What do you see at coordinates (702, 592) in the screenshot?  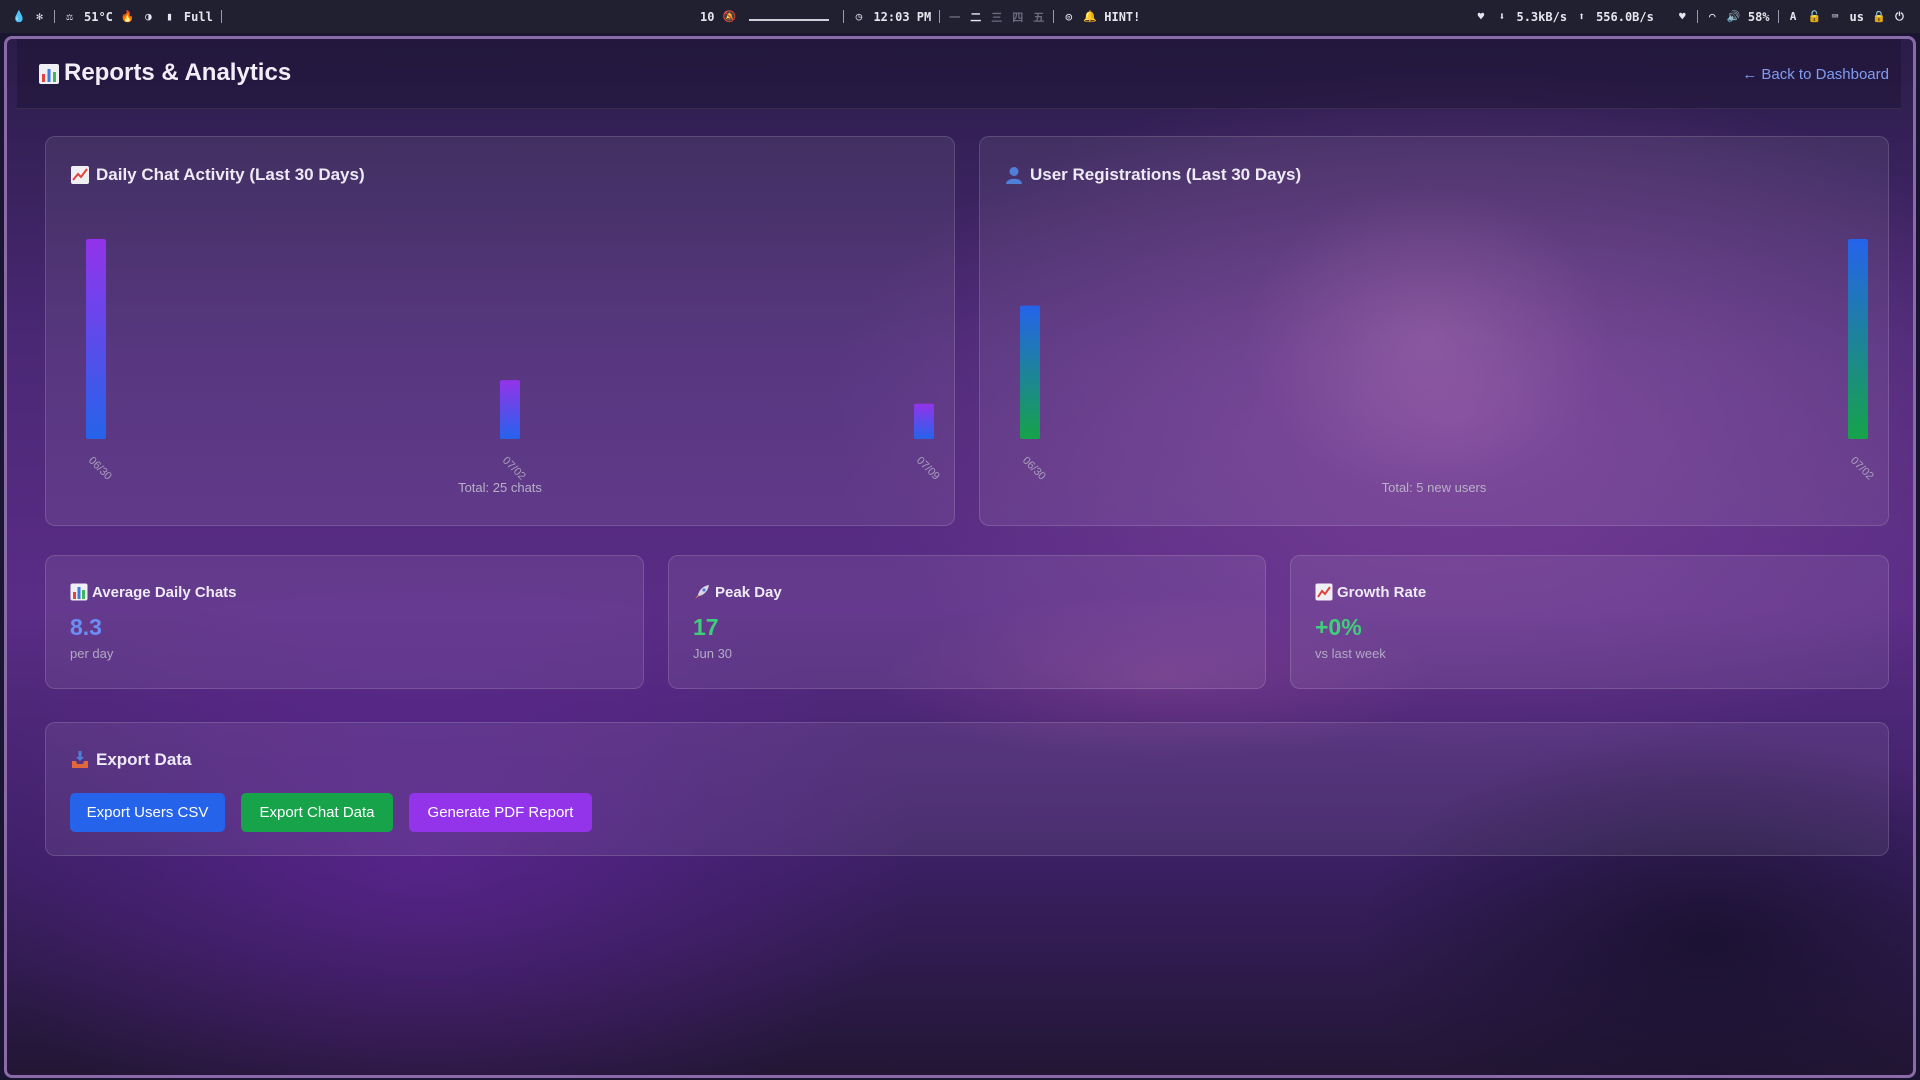 I see `rocket-icon` at bounding box center [702, 592].